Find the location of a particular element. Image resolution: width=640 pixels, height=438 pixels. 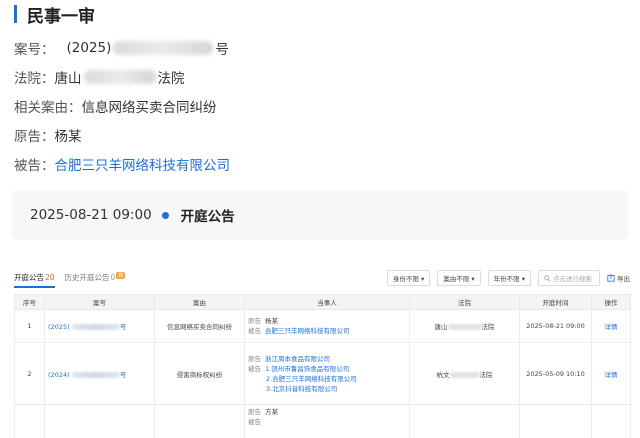

row-parties: 原告 方某 被告 is located at coordinates (327, 421).